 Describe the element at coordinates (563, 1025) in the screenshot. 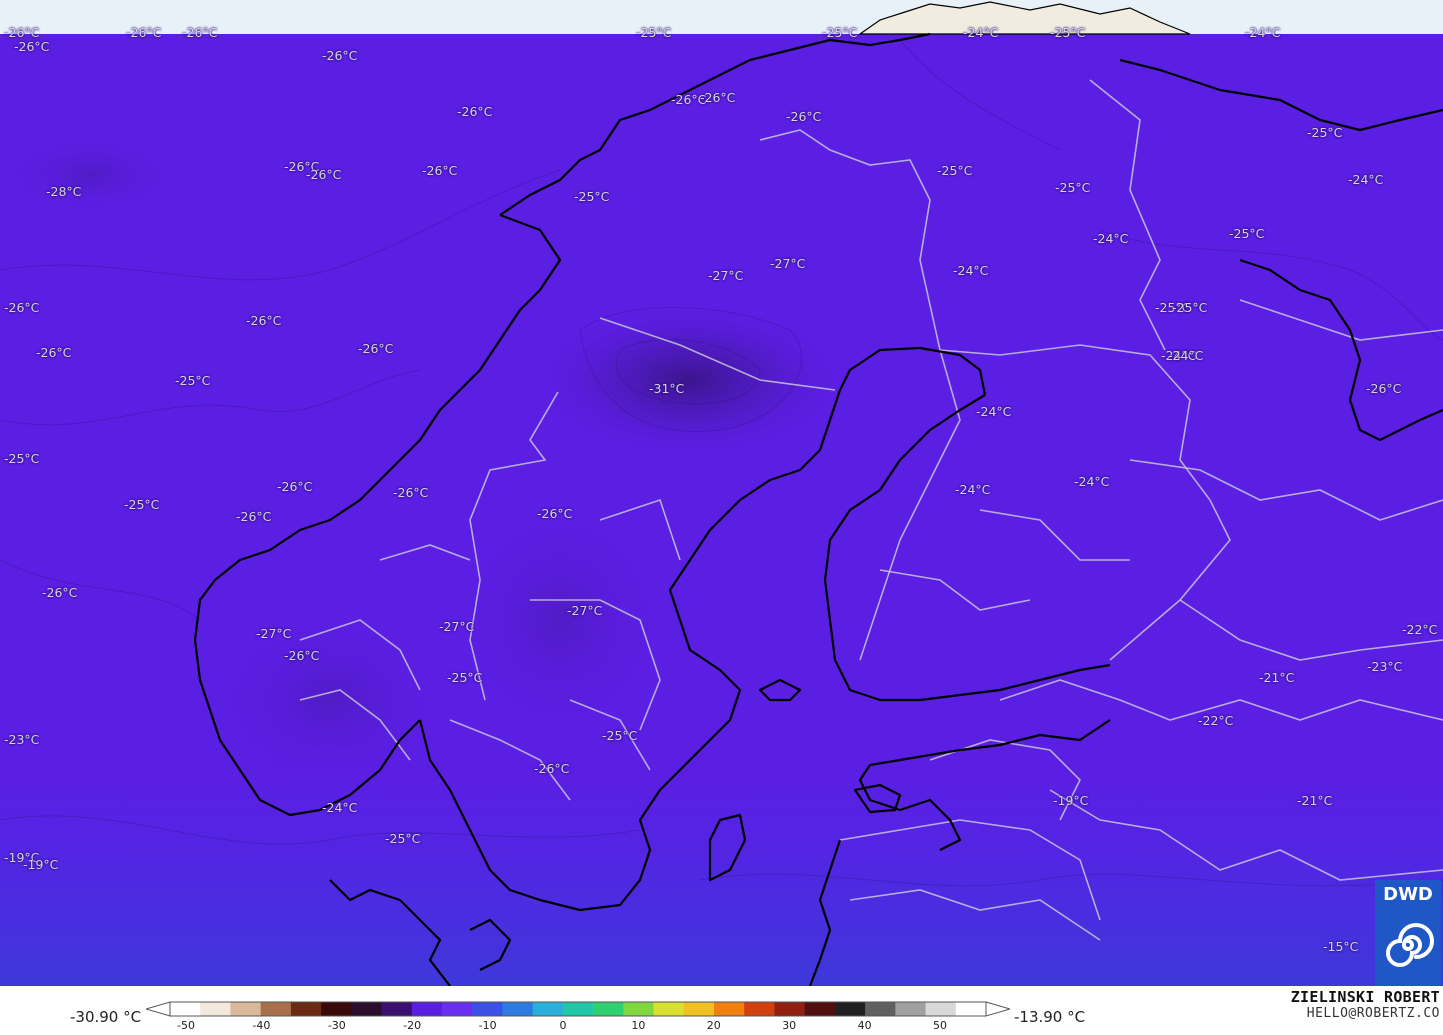

I see `colorbar-tick-label: 0` at that location.